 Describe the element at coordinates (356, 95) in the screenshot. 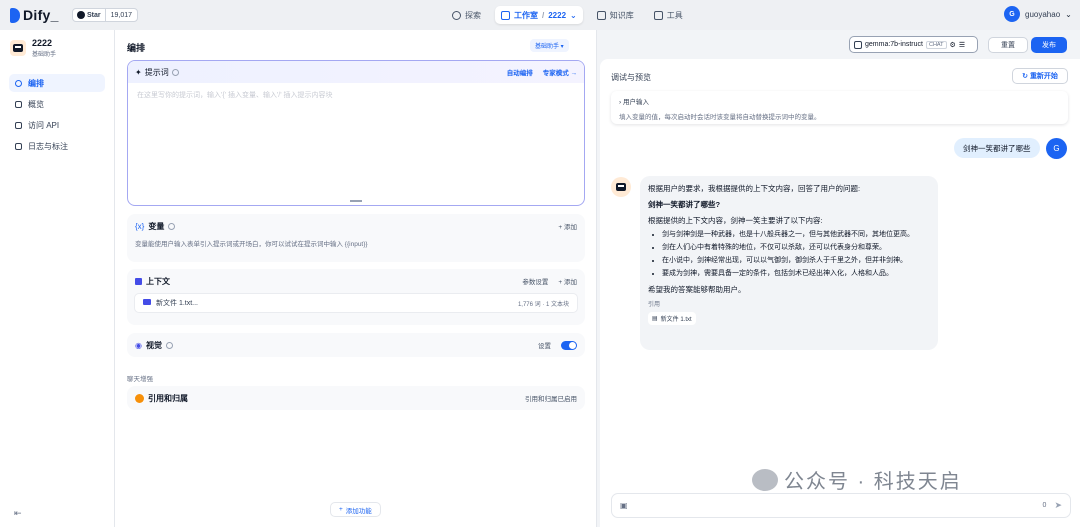

I see `prompt-input: 在这里写你的提示词，输入'{' 插入变量、输入'/' 插入提示内容块` at that location.